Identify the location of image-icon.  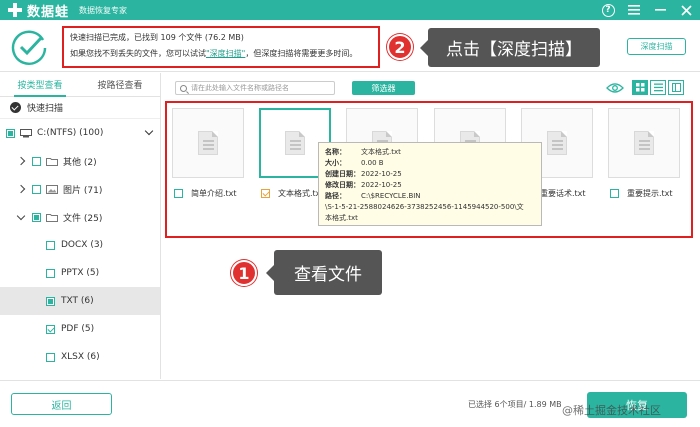
(52, 189).